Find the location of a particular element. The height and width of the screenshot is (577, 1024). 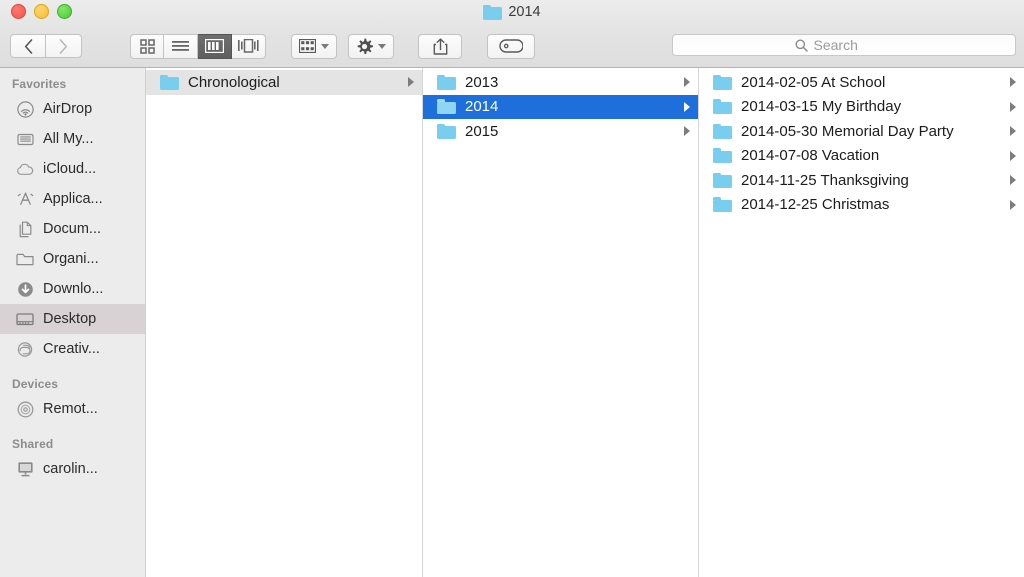

sidebar-item-desktop: Desktop is located at coordinates (72, 319).